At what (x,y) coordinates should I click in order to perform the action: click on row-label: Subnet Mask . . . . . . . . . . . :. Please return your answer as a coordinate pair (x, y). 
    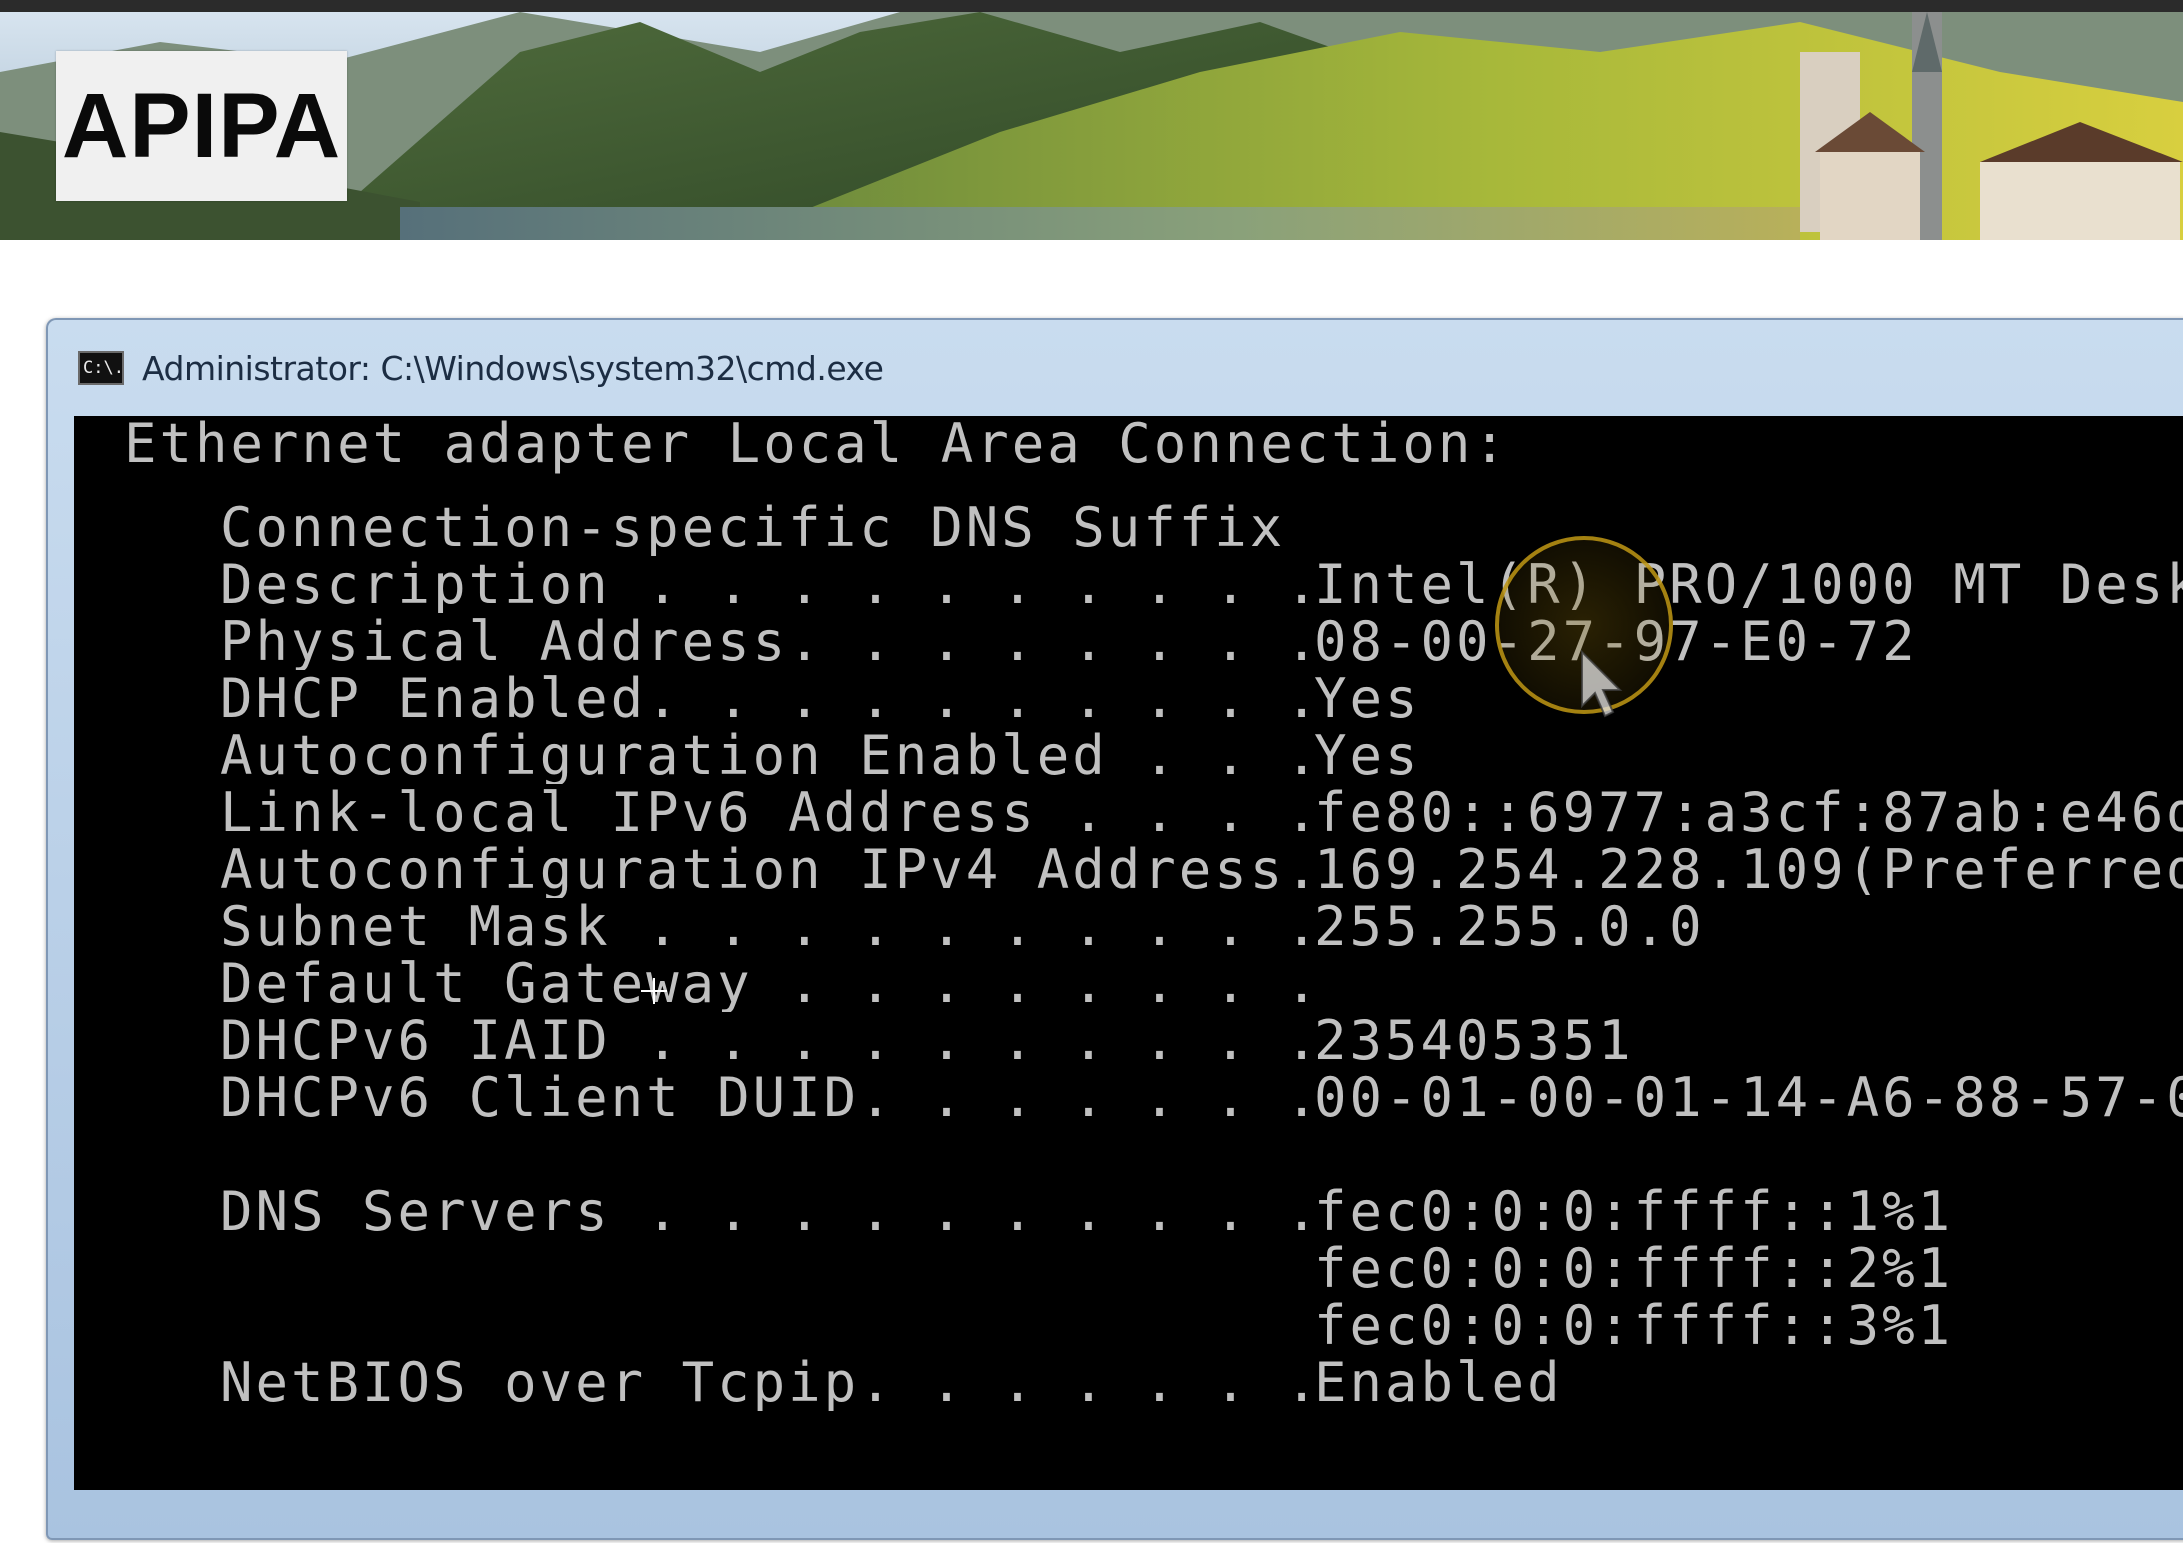
    Looking at the image, I should click on (770, 927).